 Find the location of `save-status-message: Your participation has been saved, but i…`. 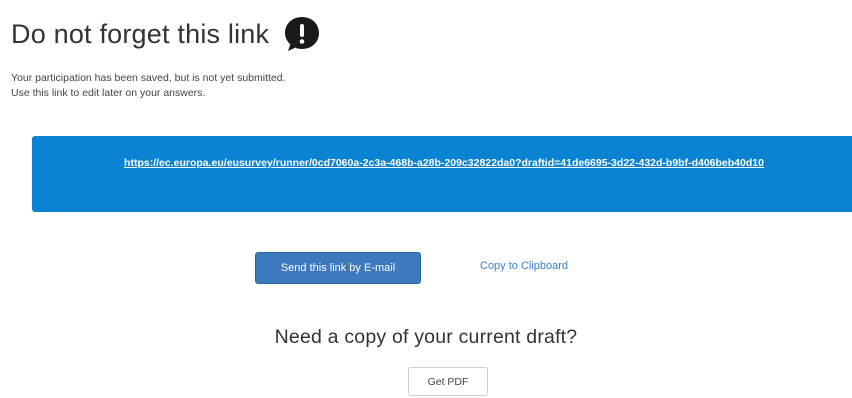

save-status-message: Your participation has been saved, but i… is located at coordinates (148, 86).